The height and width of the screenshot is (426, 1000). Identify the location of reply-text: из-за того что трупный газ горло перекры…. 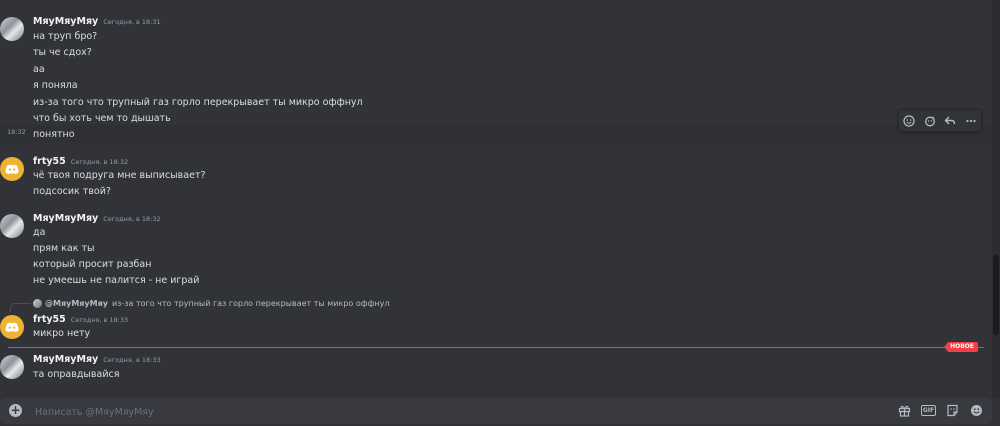
(250, 303).